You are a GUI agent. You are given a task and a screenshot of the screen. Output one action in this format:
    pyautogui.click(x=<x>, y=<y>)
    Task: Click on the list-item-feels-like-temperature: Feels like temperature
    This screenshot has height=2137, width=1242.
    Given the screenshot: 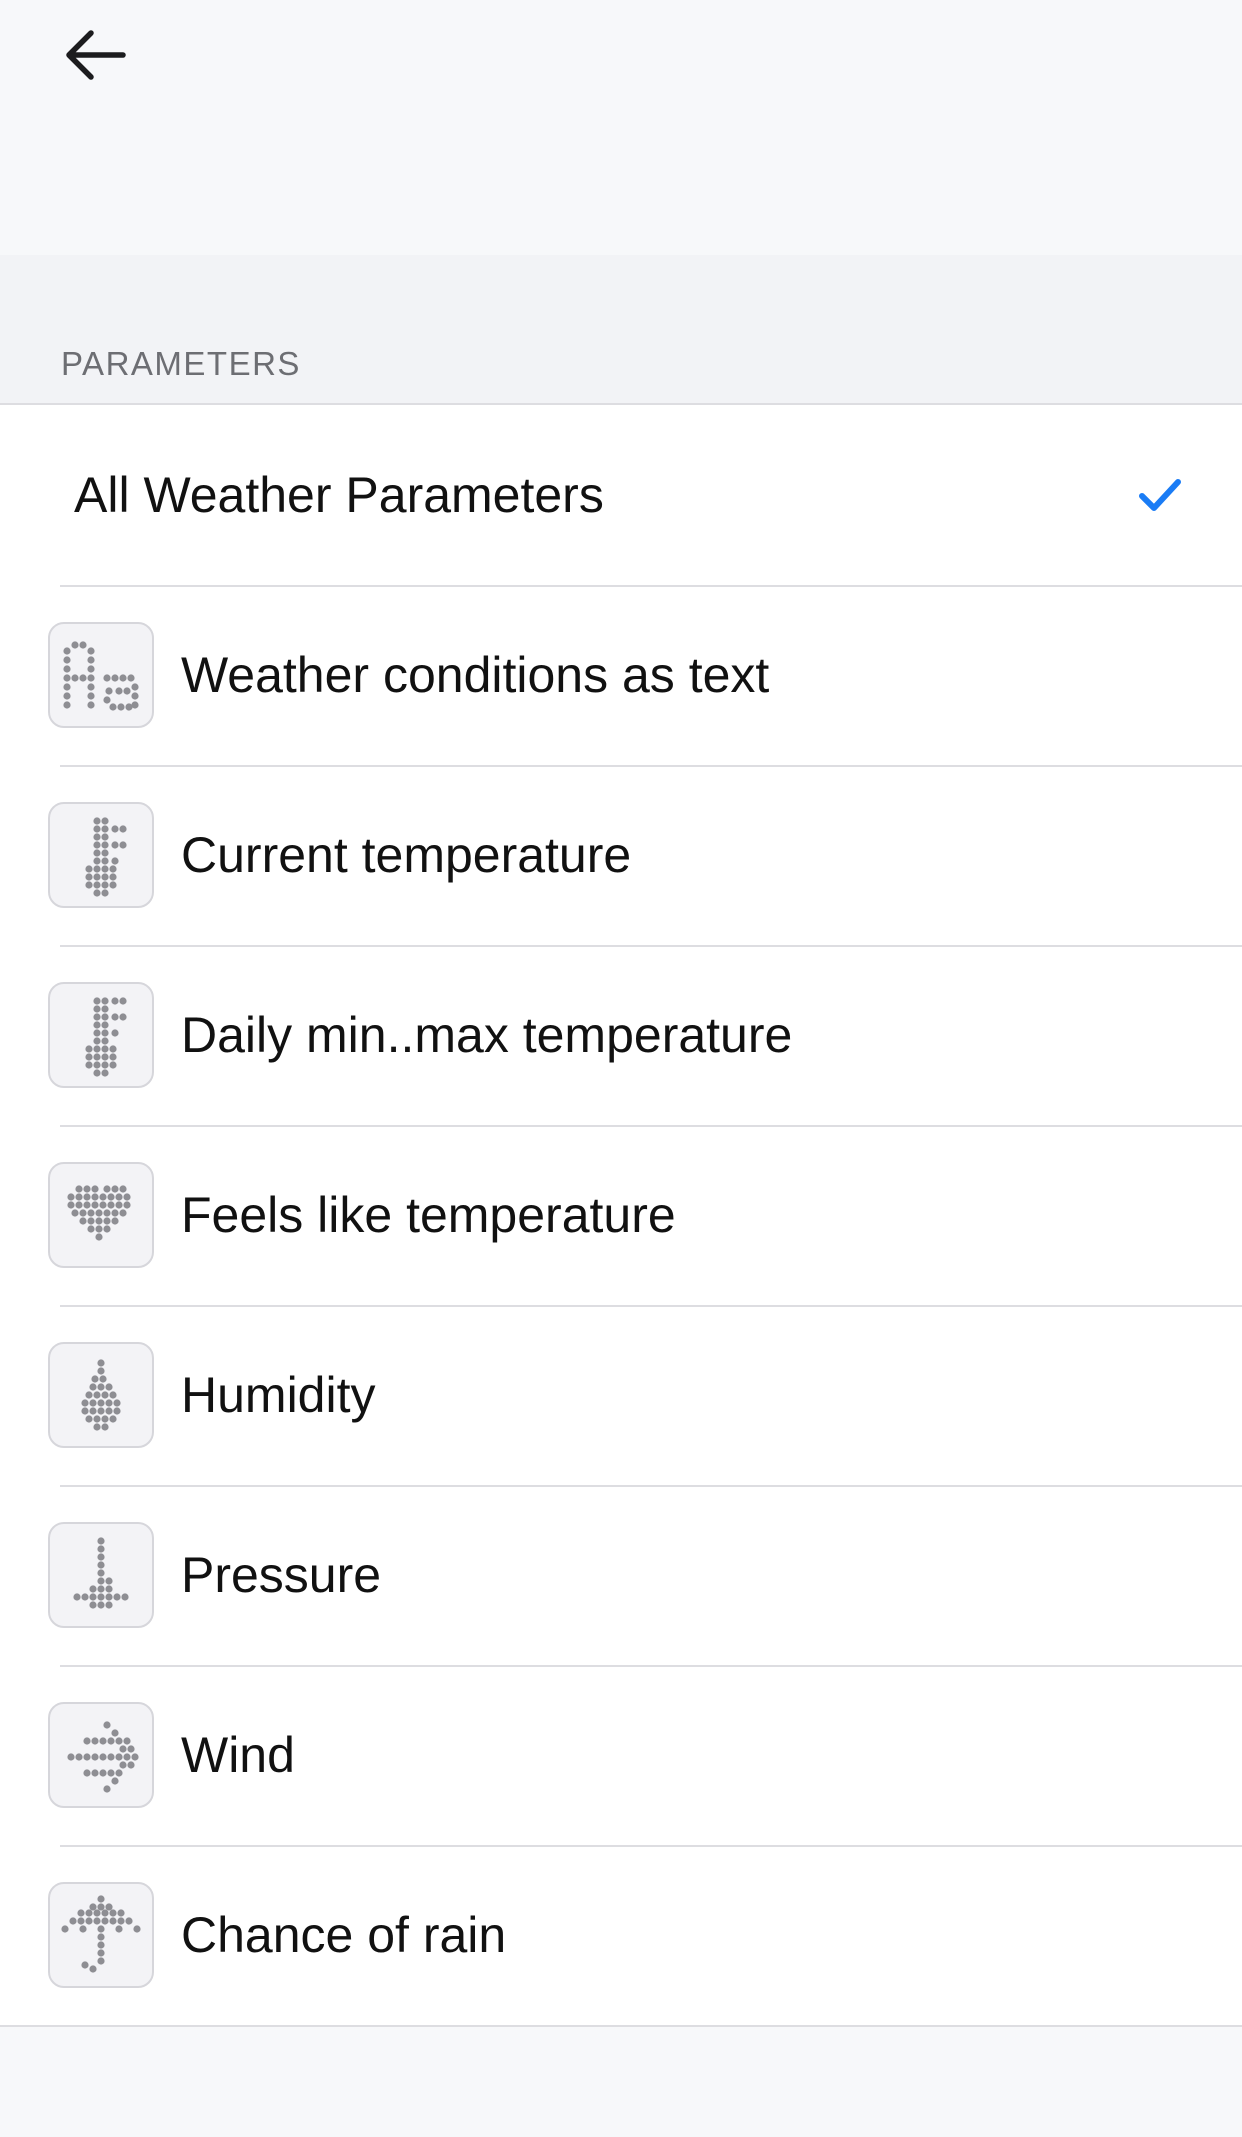 What is the action you would take?
    pyautogui.click(x=621, y=1215)
    